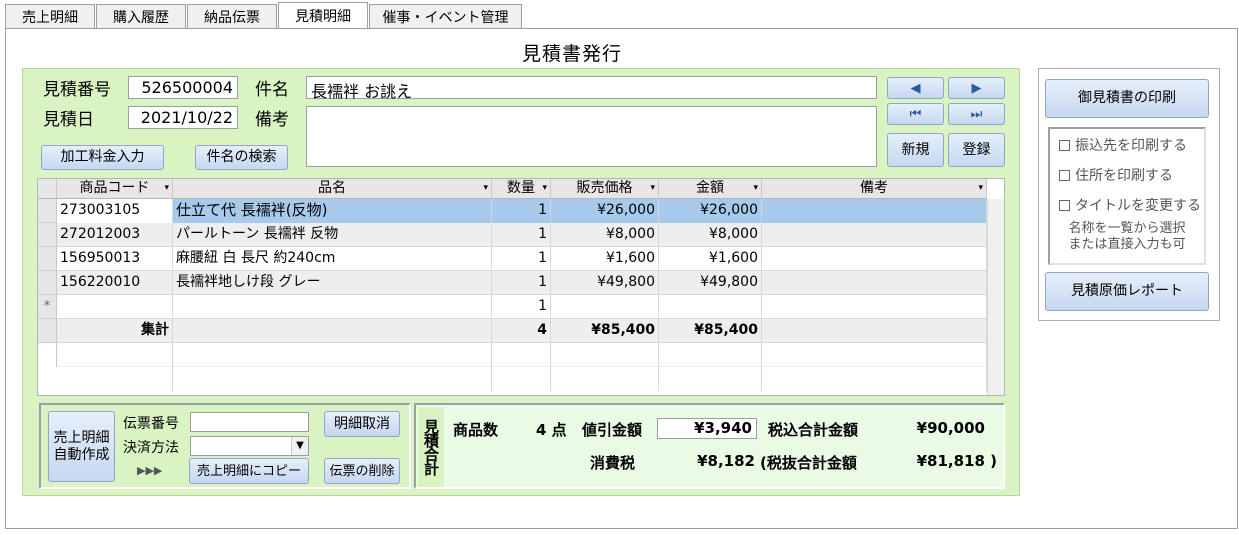  I want to click on cell-price: ¥8,000, so click(605, 235).